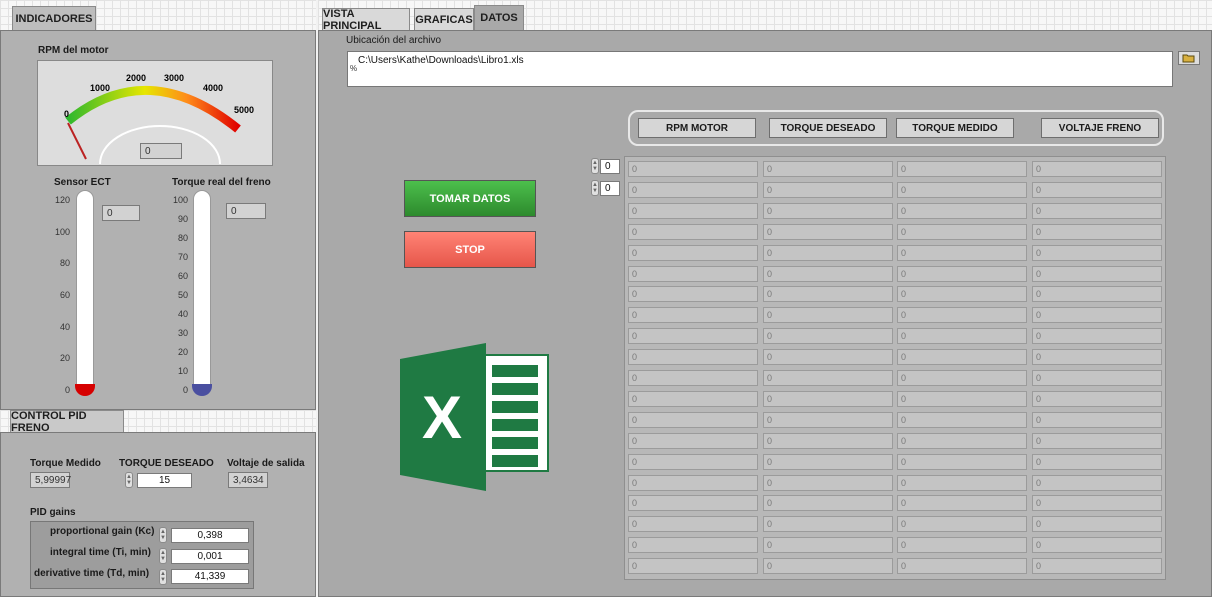 Image resolution: width=1212 pixels, height=597 pixels. Describe the element at coordinates (85, 295) in the screenshot. I see `sensor-ect-thermometer` at that location.